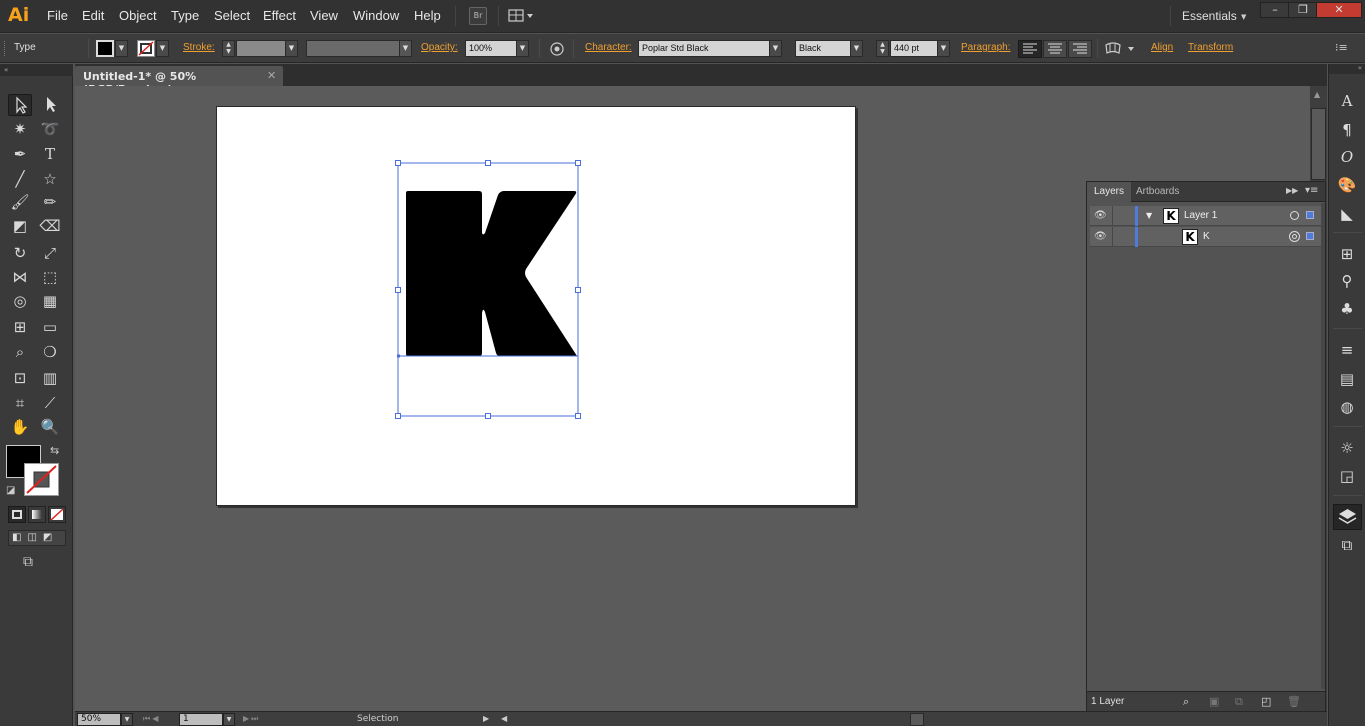 This screenshot has width=1365, height=726. I want to click on close-tab-icon: ✕, so click(271, 75).